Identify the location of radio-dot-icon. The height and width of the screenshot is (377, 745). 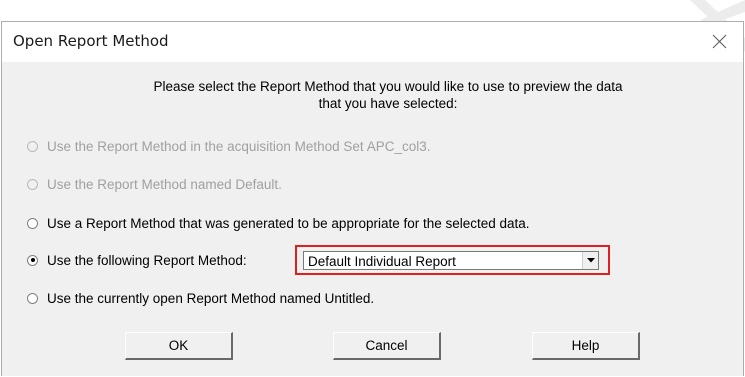
(32, 260).